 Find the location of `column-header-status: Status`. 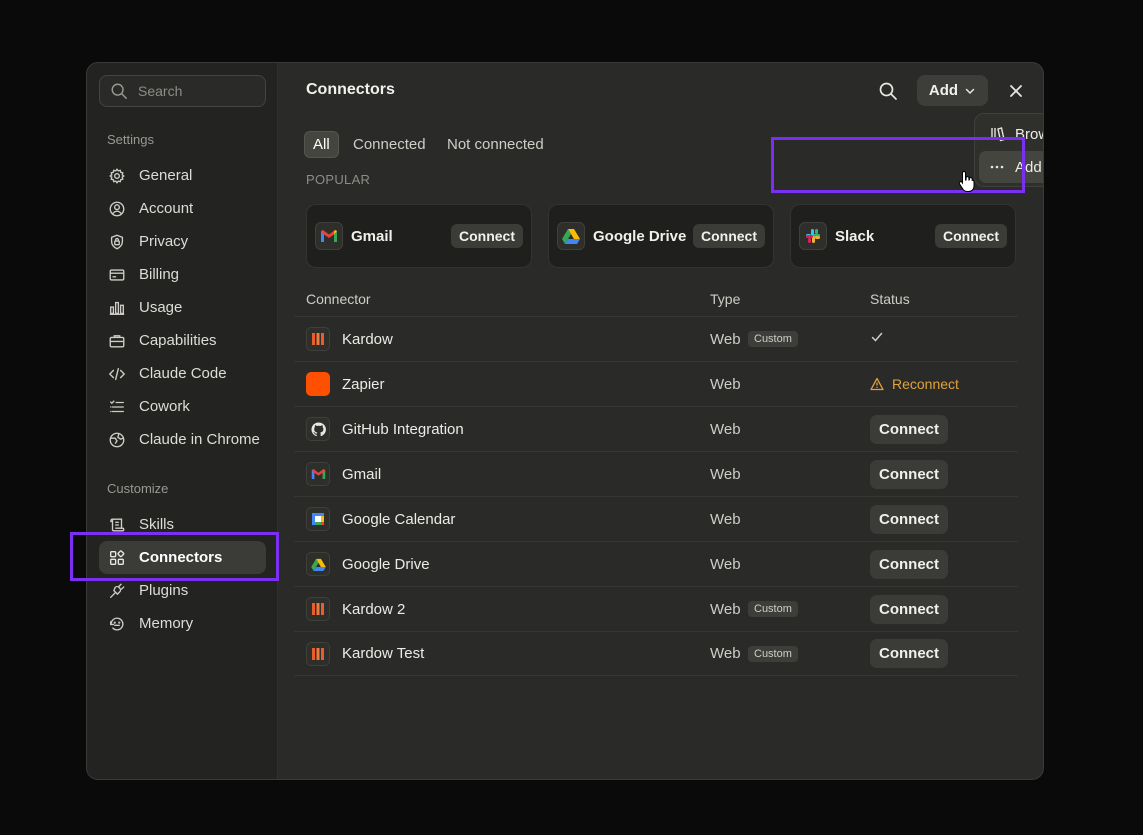

column-header-status: Status is located at coordinates (890, 299).